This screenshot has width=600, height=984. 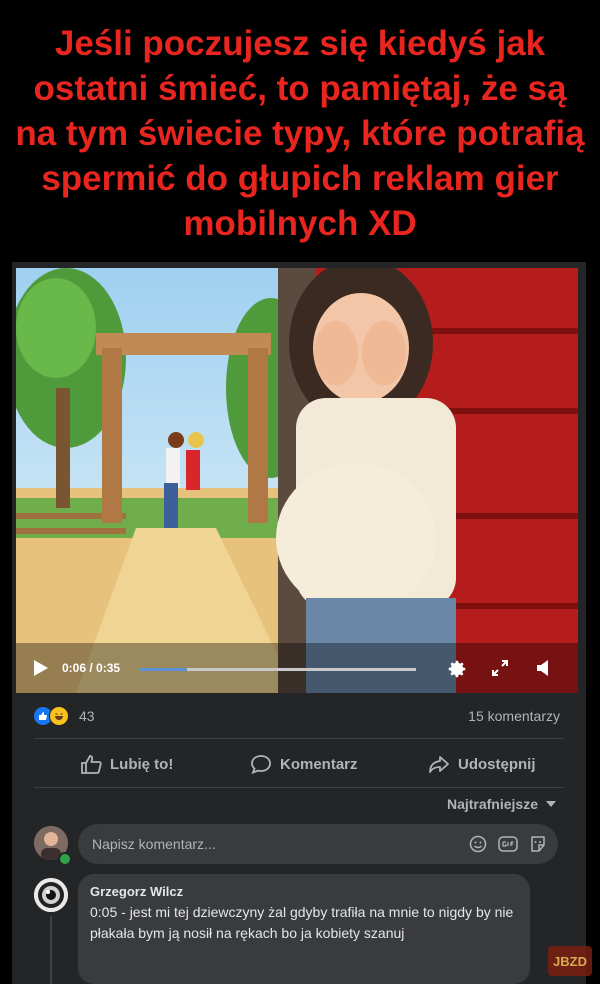 What do you see at coordinates (164, 669) in the screenshot?
I see `video-progress-fill` at bounding box center [164, 669].